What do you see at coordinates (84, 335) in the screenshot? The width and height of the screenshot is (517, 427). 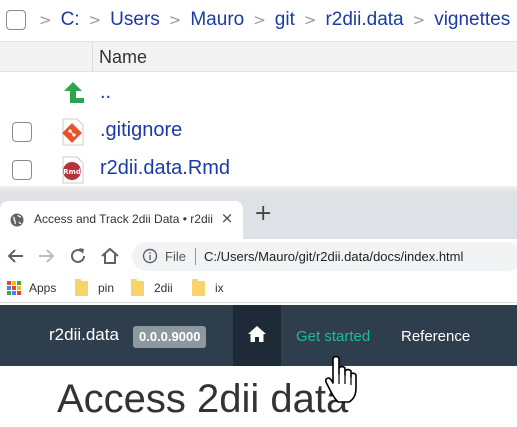 I see `site-brand: r2dii.data` at bounding box center [84, 335].